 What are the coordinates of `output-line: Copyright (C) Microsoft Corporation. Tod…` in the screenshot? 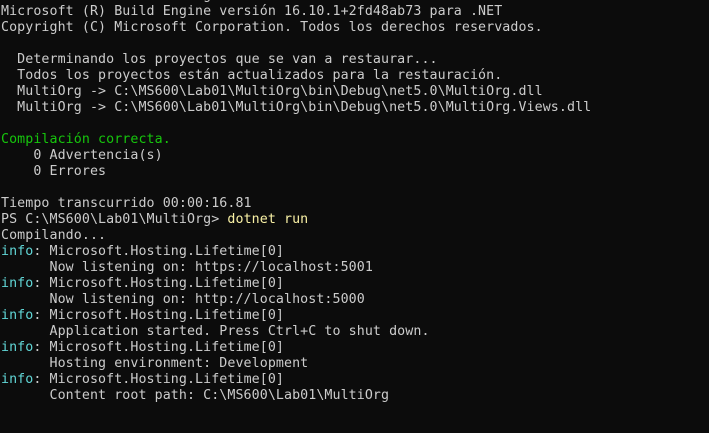 It's located at (296, 28).